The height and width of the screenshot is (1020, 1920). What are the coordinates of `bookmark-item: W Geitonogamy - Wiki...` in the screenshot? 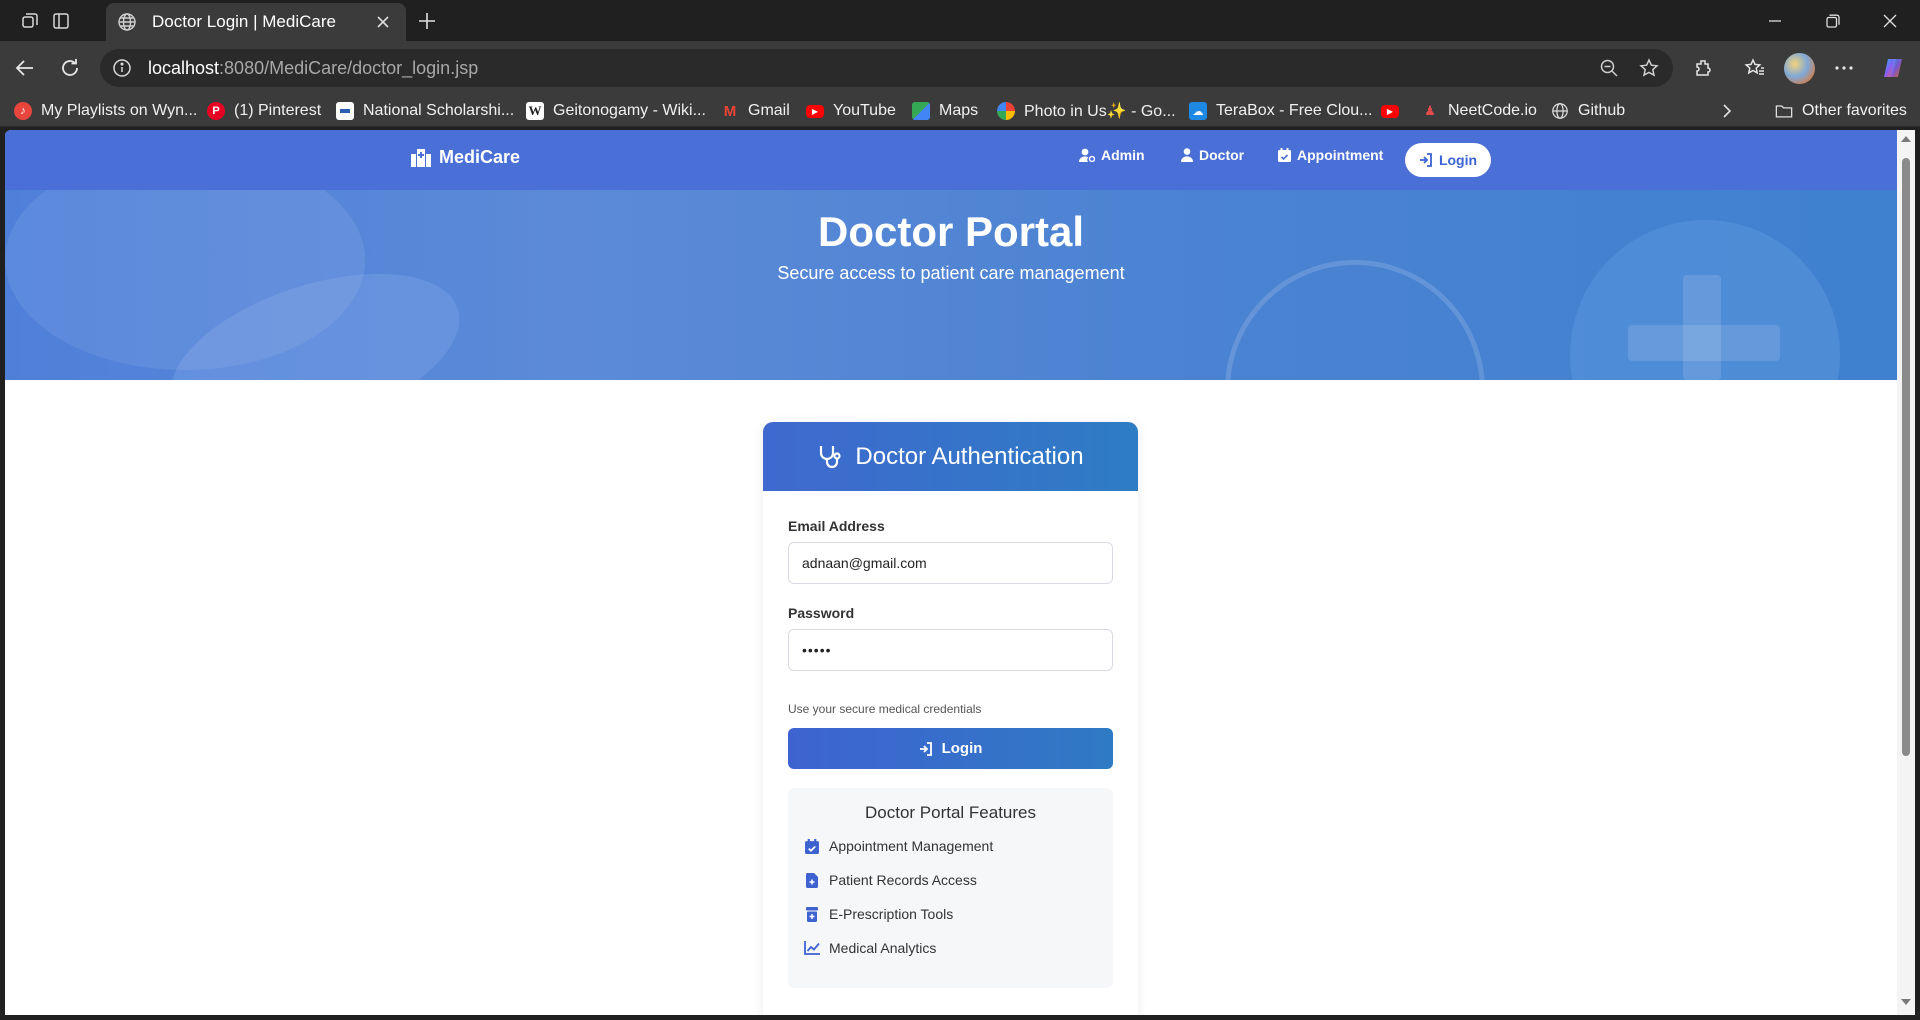 It's located at (616, 111).